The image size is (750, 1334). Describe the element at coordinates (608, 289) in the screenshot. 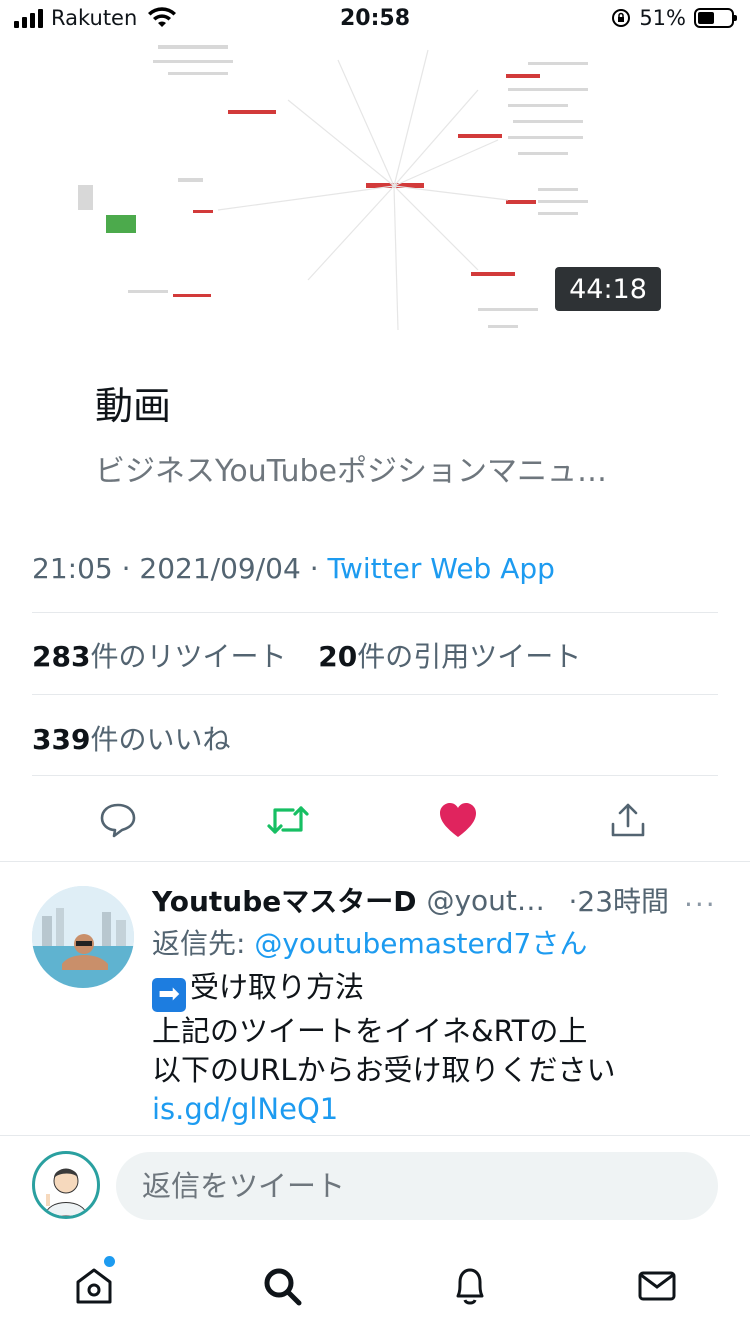

I see `video-duration-badge: 44:18` at that location.